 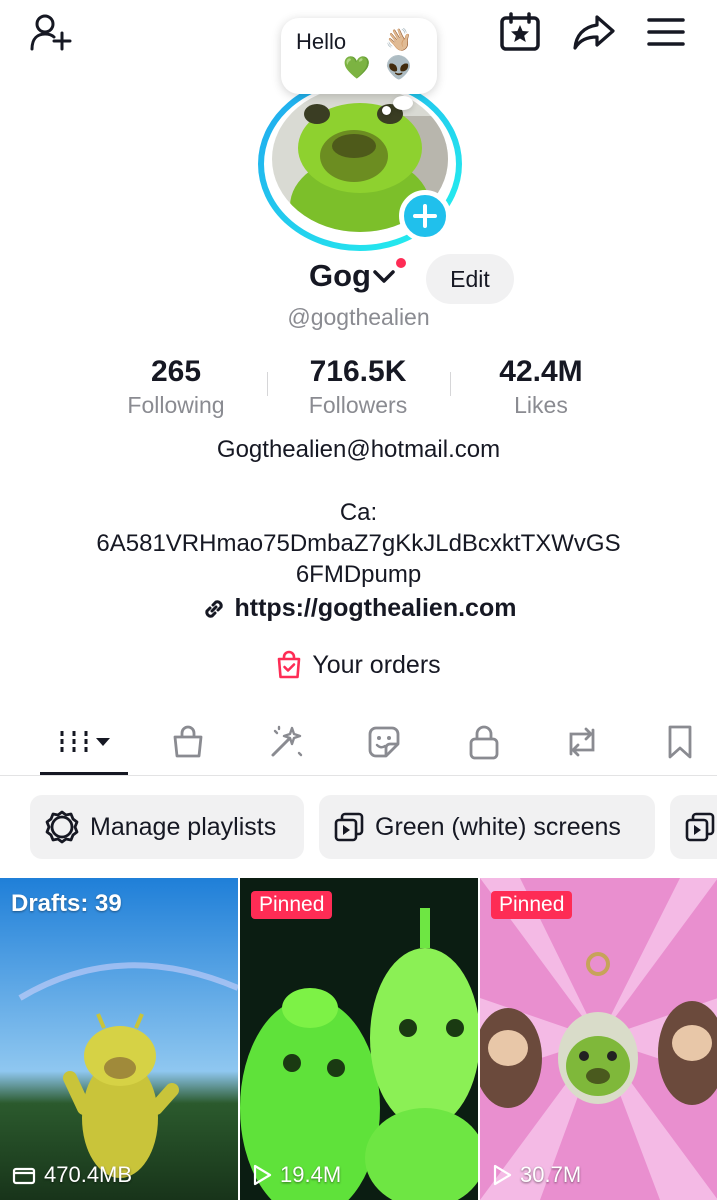 I want to click on draft-size-text: 470.4MB, so click(x=88, y=1174).